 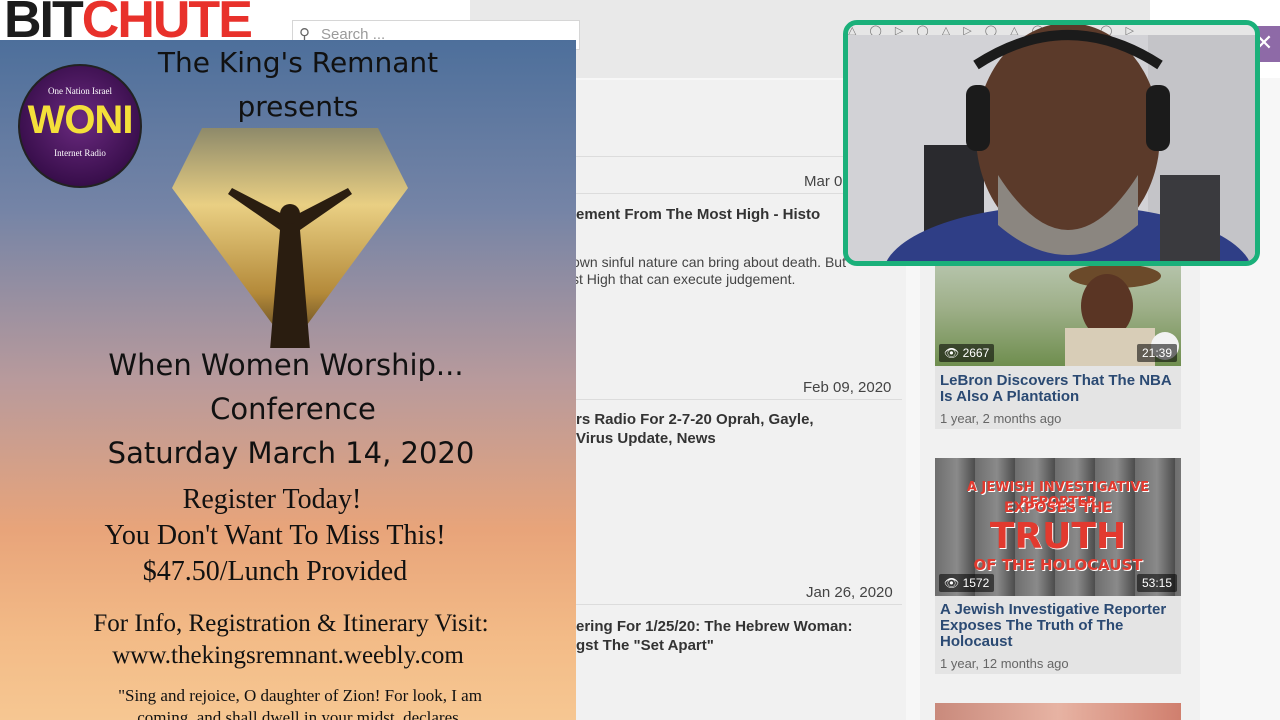 What do you see at coordinates (1156, 583) in the screenshot?
I see `duration-badge: 53:15` at bounding box center [1156, 583].